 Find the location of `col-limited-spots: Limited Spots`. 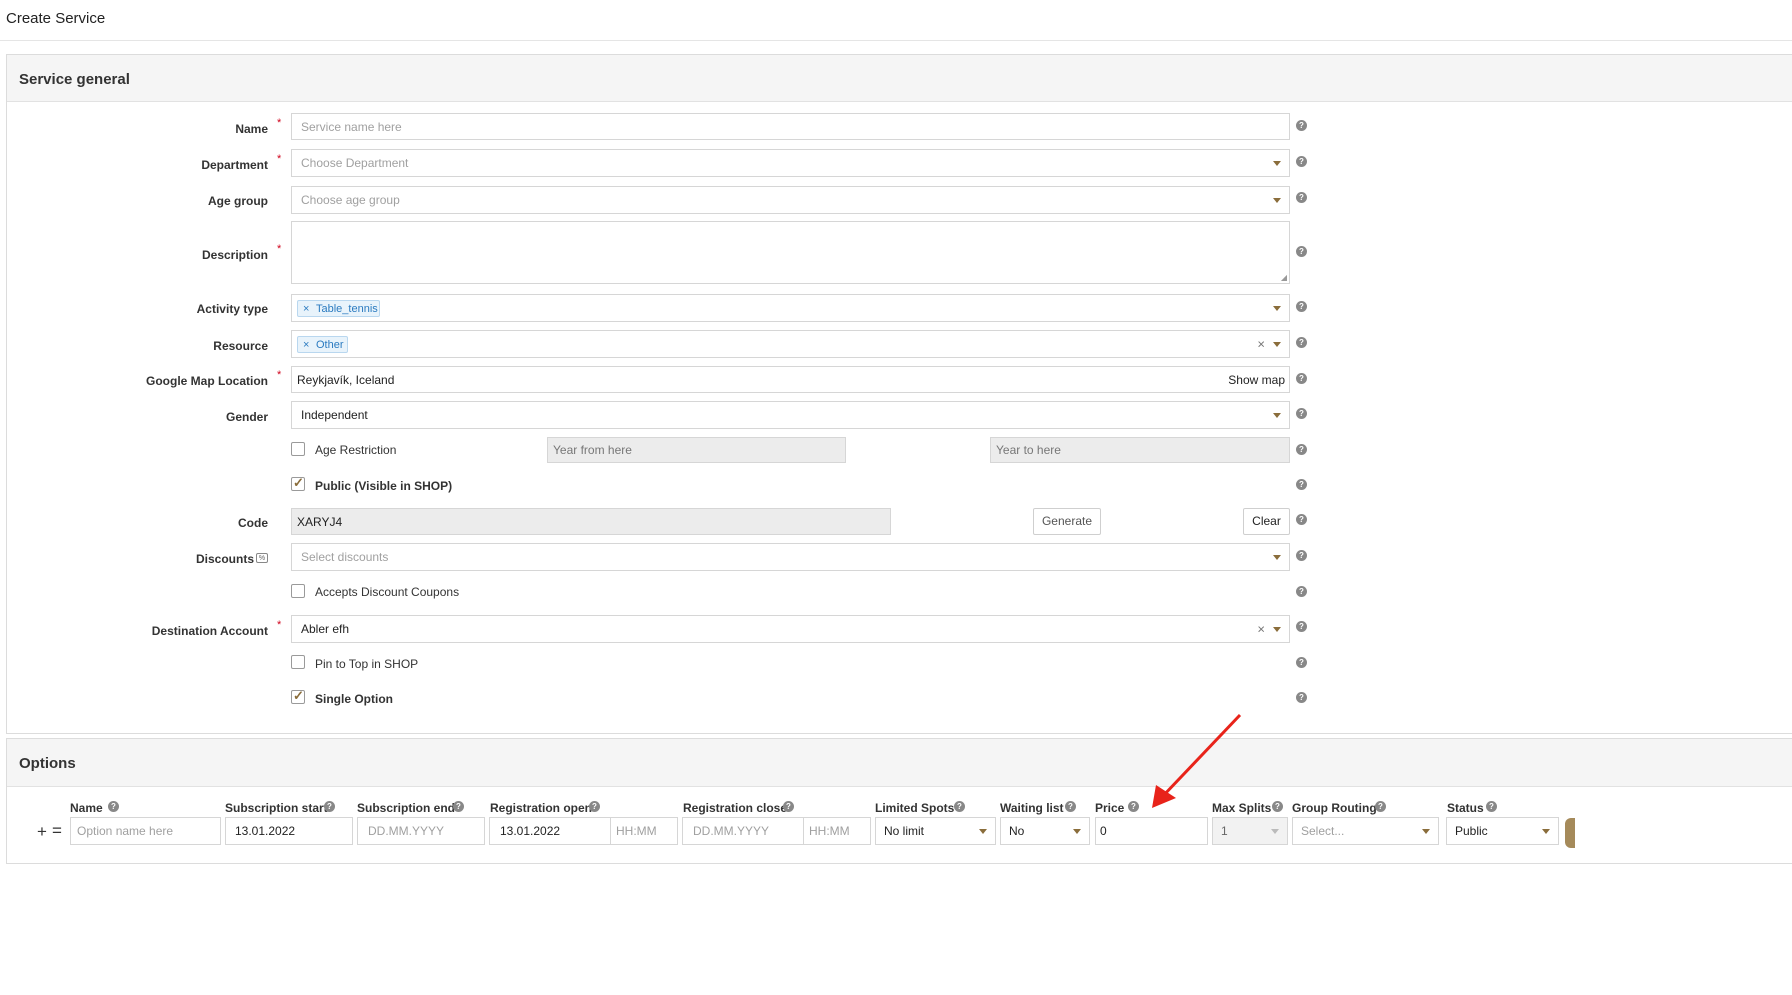

col-limited-spots: Limited Spots is located at coordinates (915, 808).